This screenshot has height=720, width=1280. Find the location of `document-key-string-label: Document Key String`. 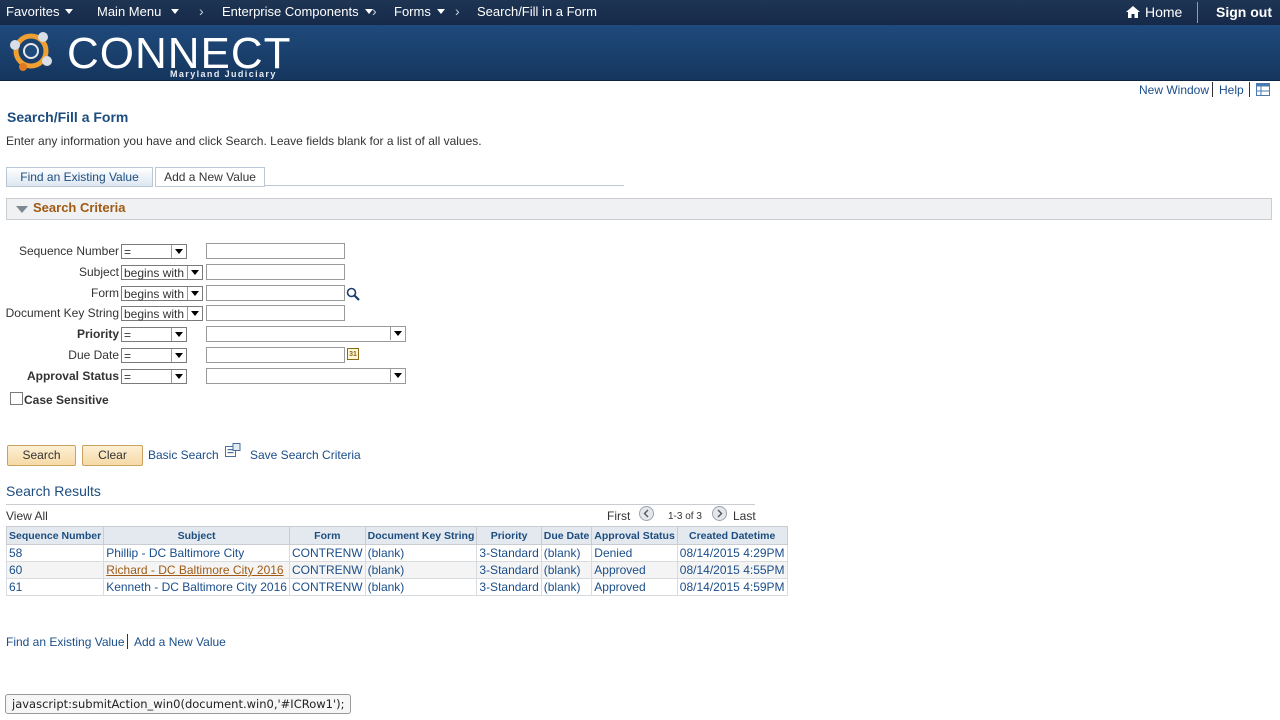

document-key-string-label: Document Key String is located at coordinates (62, 313).